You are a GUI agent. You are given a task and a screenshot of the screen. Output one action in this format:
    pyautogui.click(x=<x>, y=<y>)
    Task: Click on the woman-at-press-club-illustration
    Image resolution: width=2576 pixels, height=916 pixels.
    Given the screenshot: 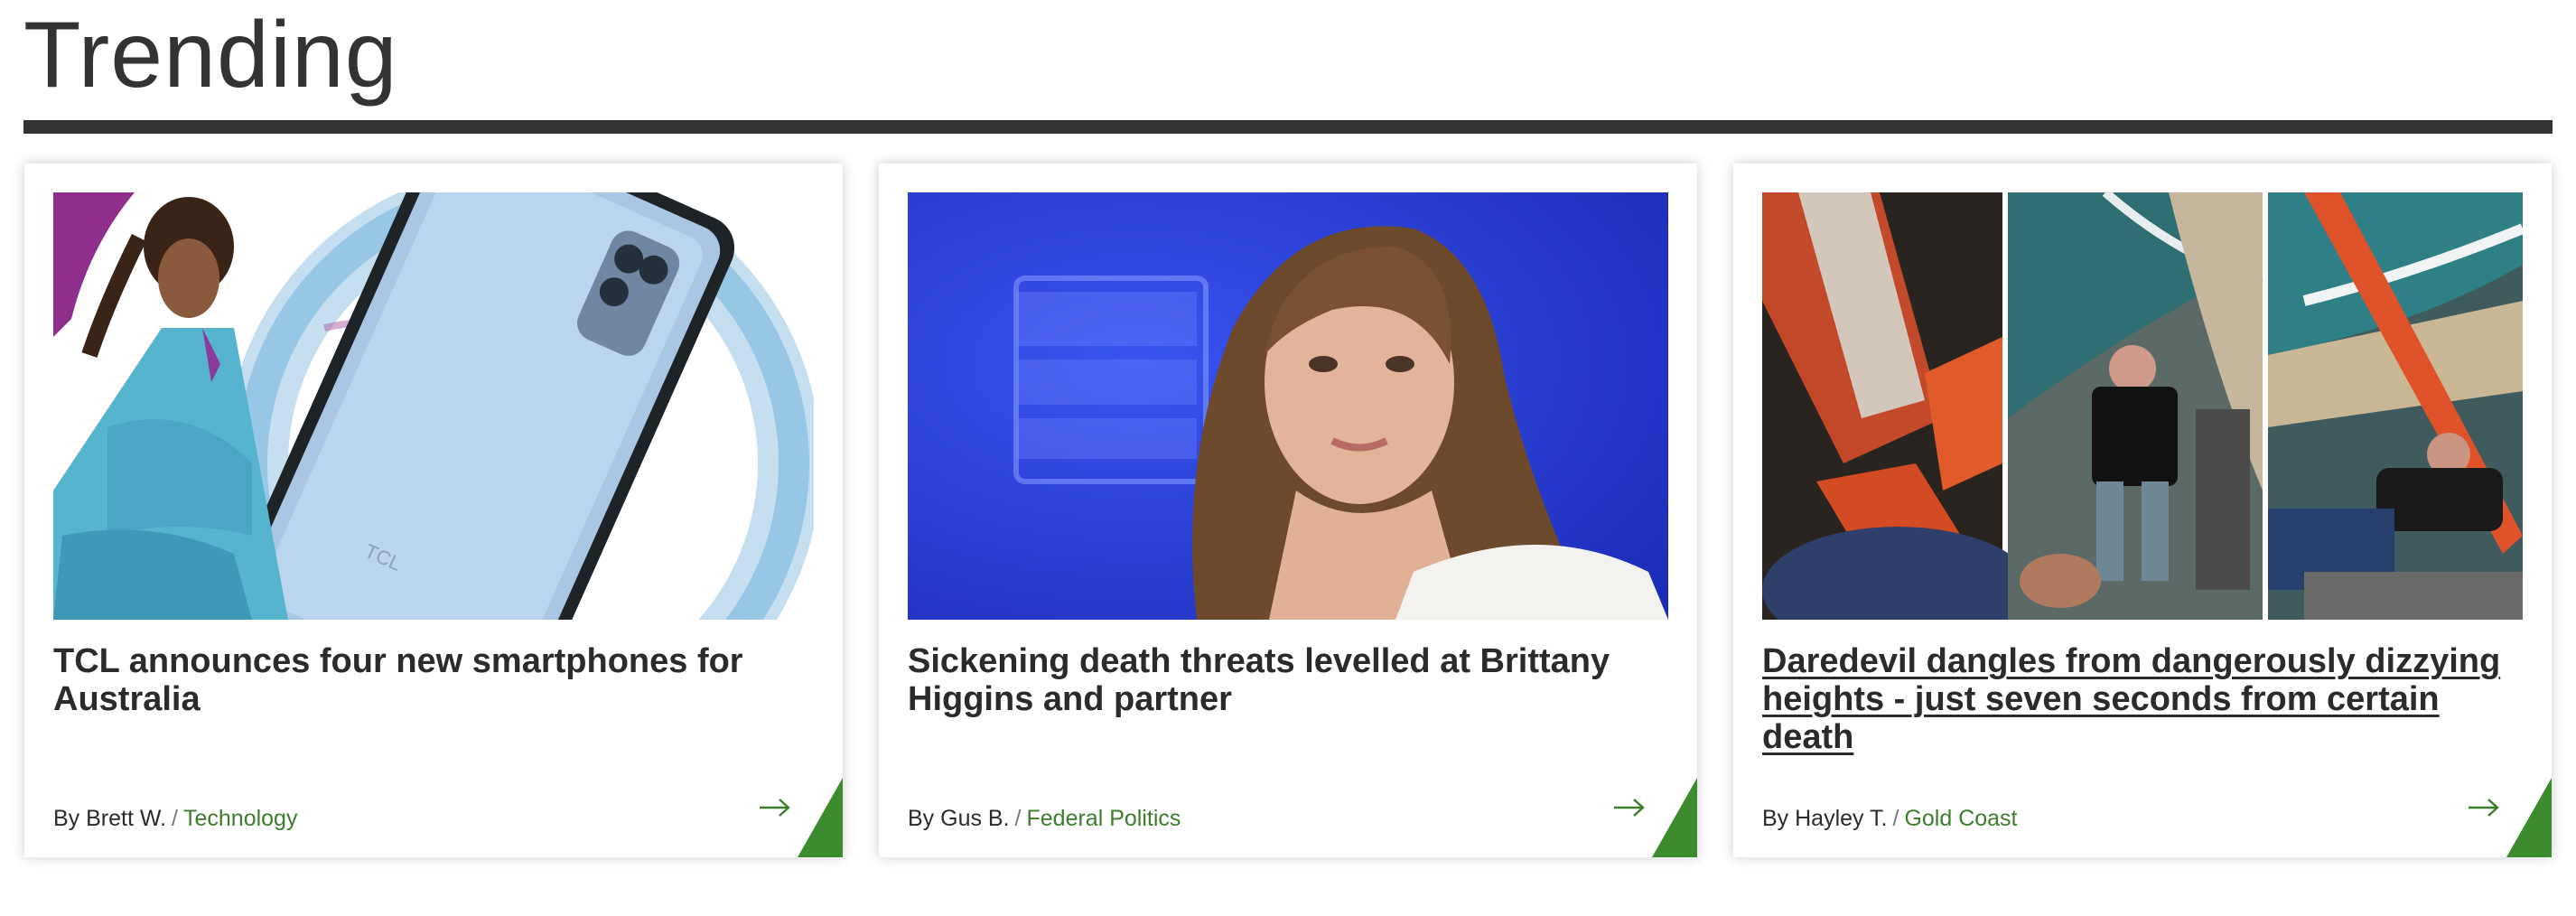 What is the action you would take?
    pyautogui.click(x=1288, y=406)
    